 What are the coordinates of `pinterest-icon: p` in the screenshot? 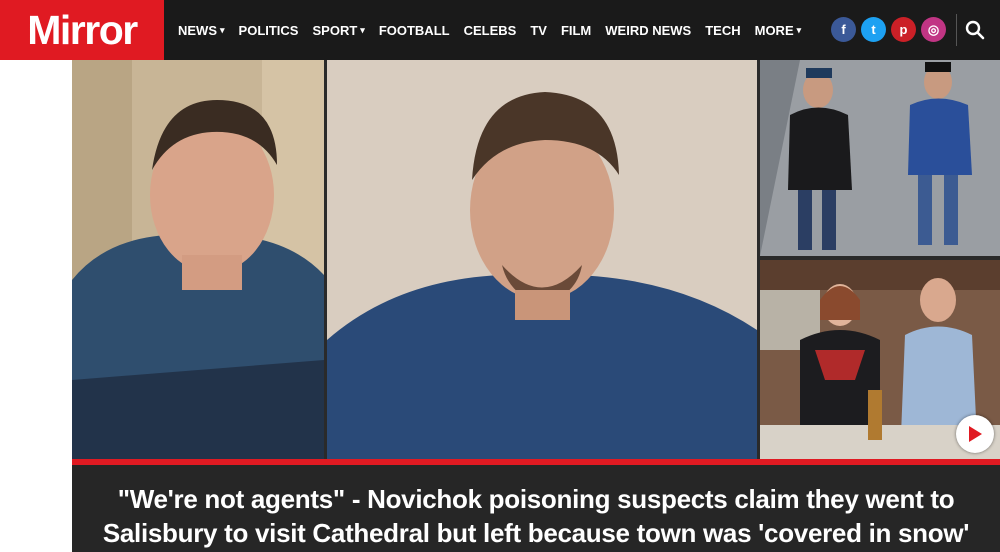 It's located at (903, 29).